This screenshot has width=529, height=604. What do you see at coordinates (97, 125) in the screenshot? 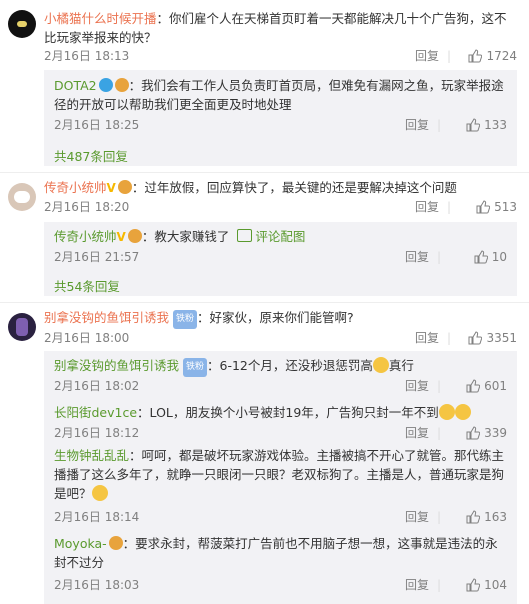
I see `reply-time: 2月16日 18:25` at bounding box center [97, 125].